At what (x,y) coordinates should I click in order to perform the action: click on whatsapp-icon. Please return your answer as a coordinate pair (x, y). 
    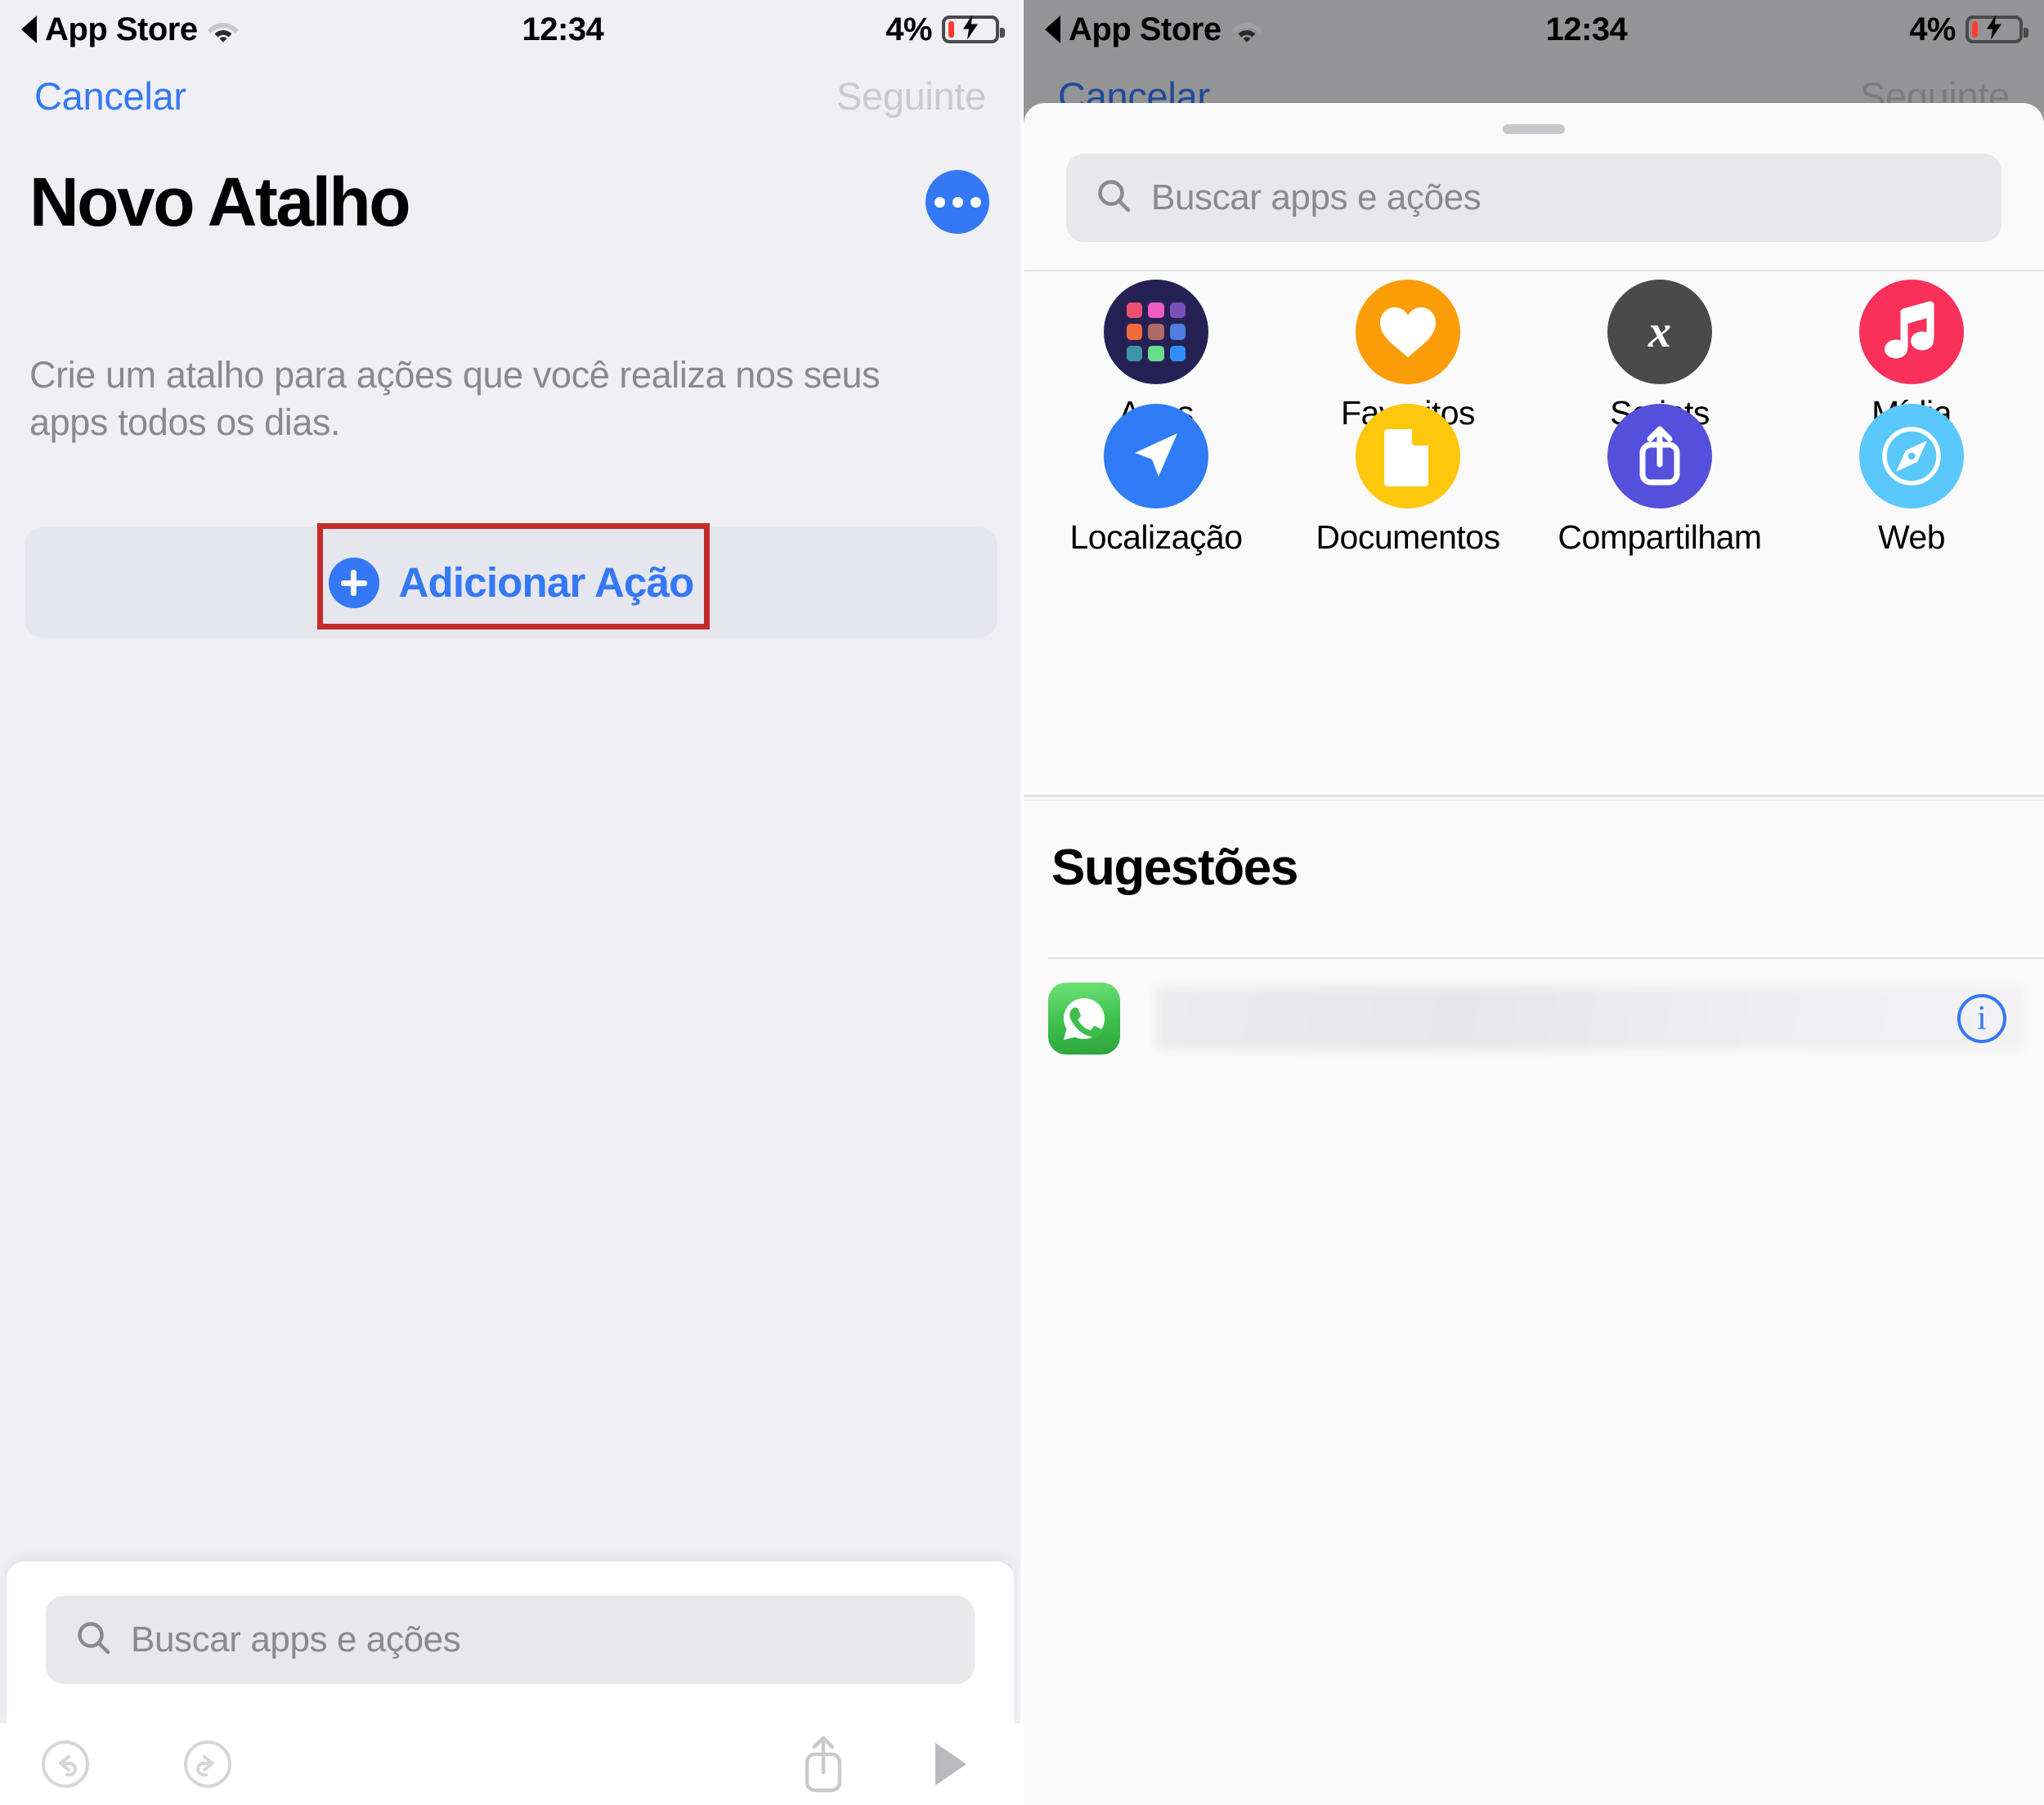
    Looking at the image, I should click on (1084, 1019).